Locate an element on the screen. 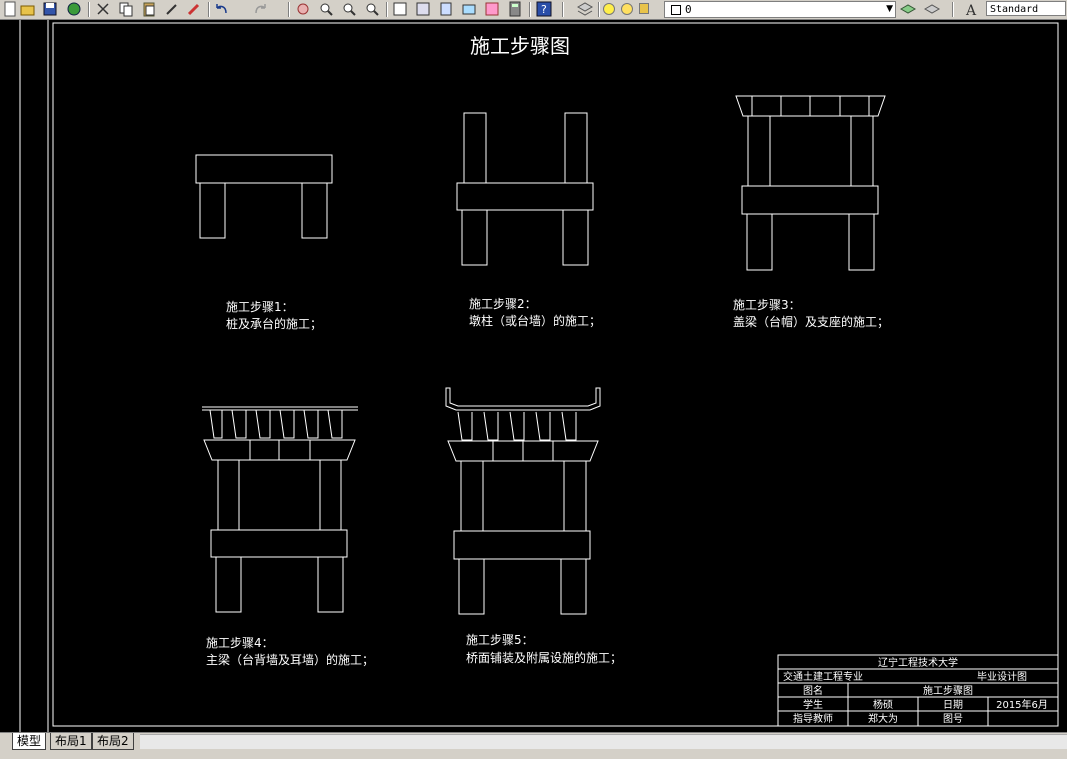 This screenshot has height=759, width=1067. layout-tabs: 模型 布局1 布局2 is located at coordinates (533, 745).